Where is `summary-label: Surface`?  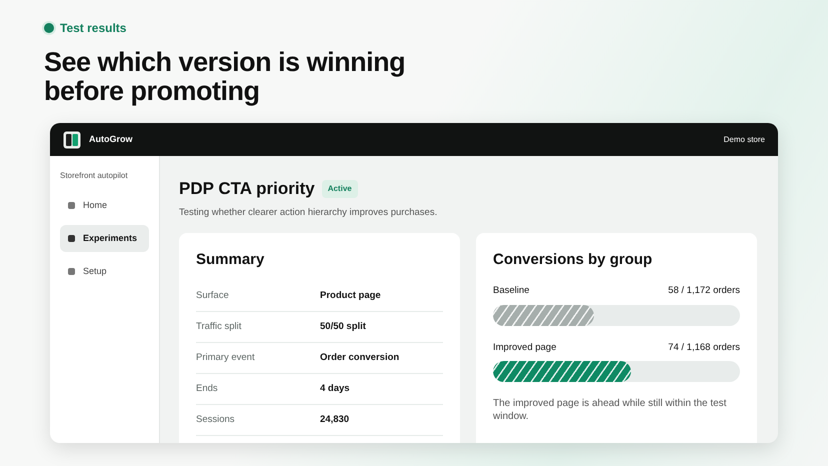 summary-label: Surface is located at coordinates (213, 296).